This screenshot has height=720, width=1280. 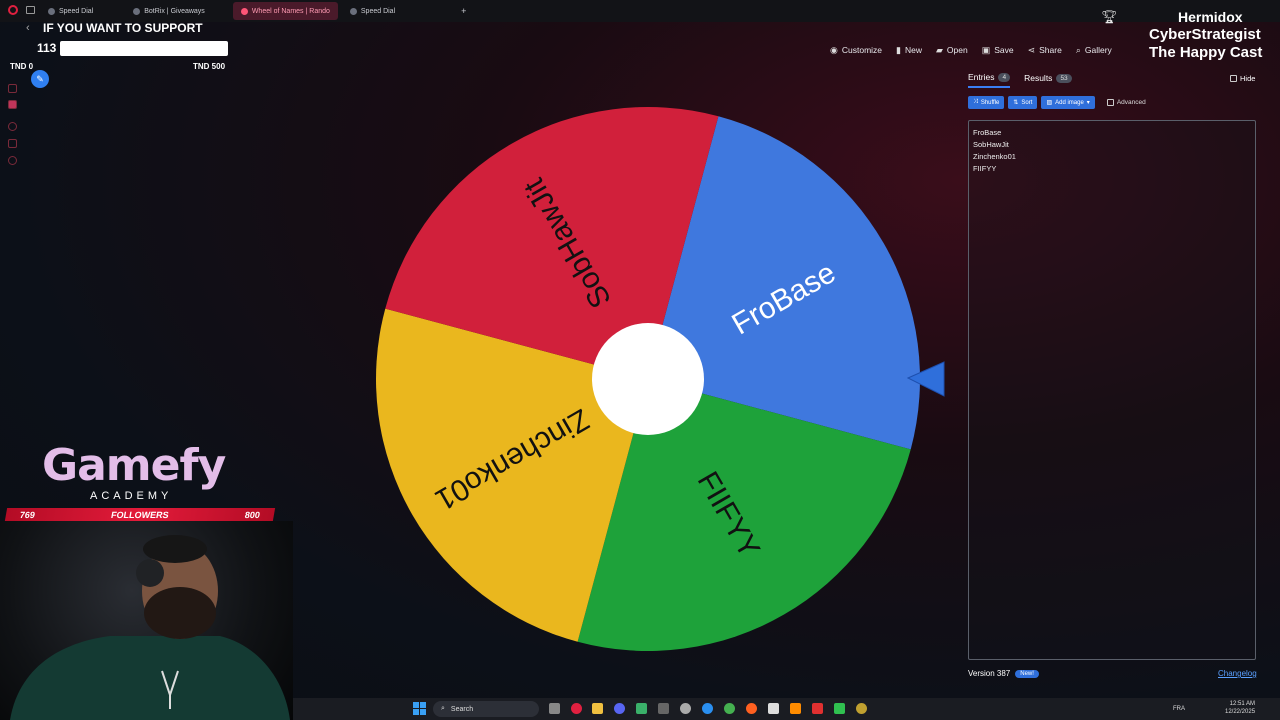 What do you see at coordinates (1027, 102) in the screenshot?
I see `sort-label: Sort` at bounding box center [1027, 102].